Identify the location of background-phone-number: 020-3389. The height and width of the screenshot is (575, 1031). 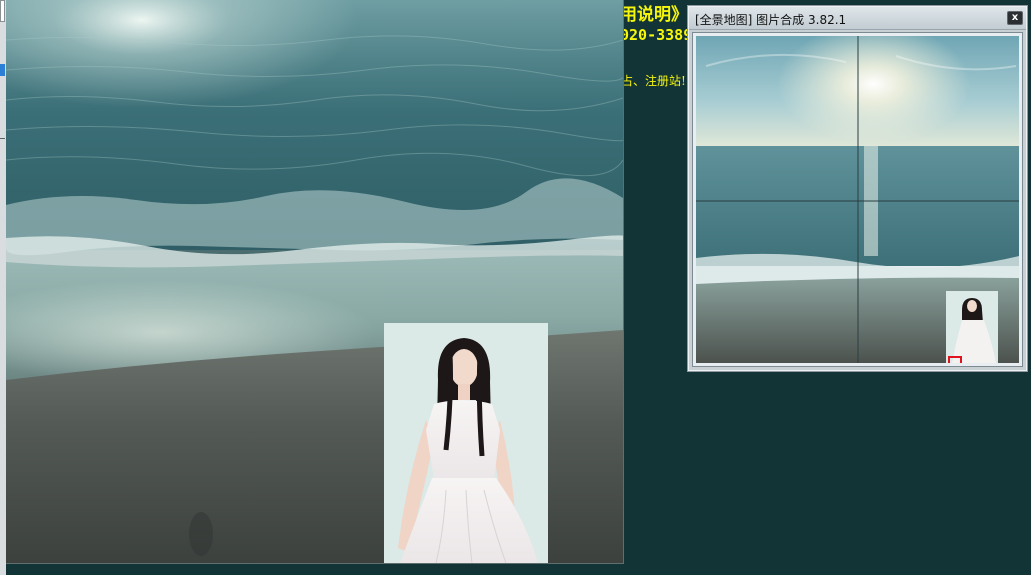
(653, 35).